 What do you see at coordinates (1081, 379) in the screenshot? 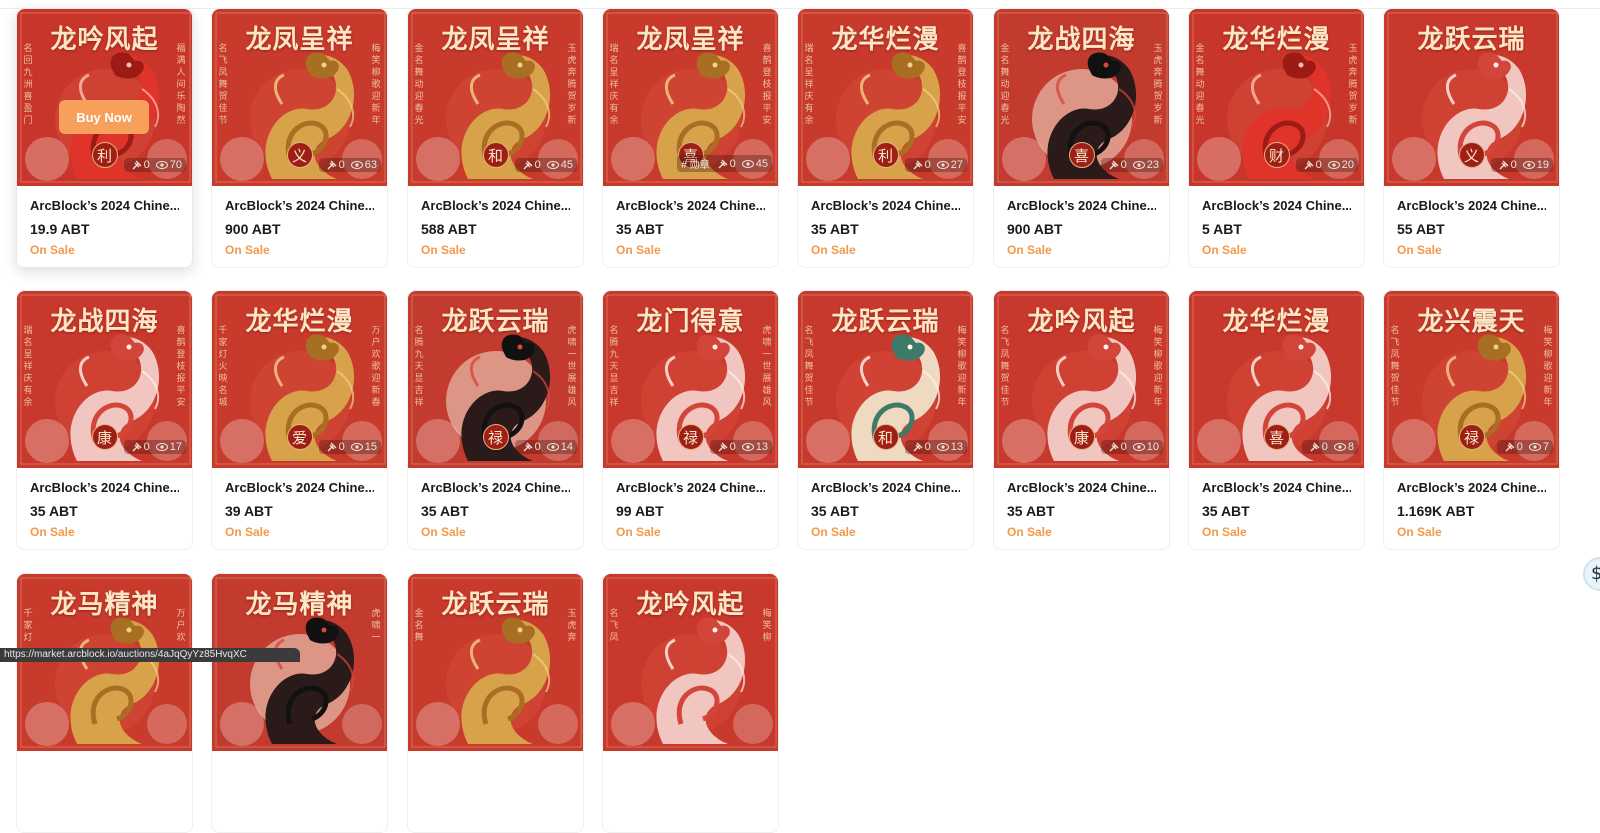
I see `product-thumbnail: 龙吟风起 名飞凤舞贺佳节 梅笑柳歌迎新年康 0 10` at bounding box center [1081, 379].